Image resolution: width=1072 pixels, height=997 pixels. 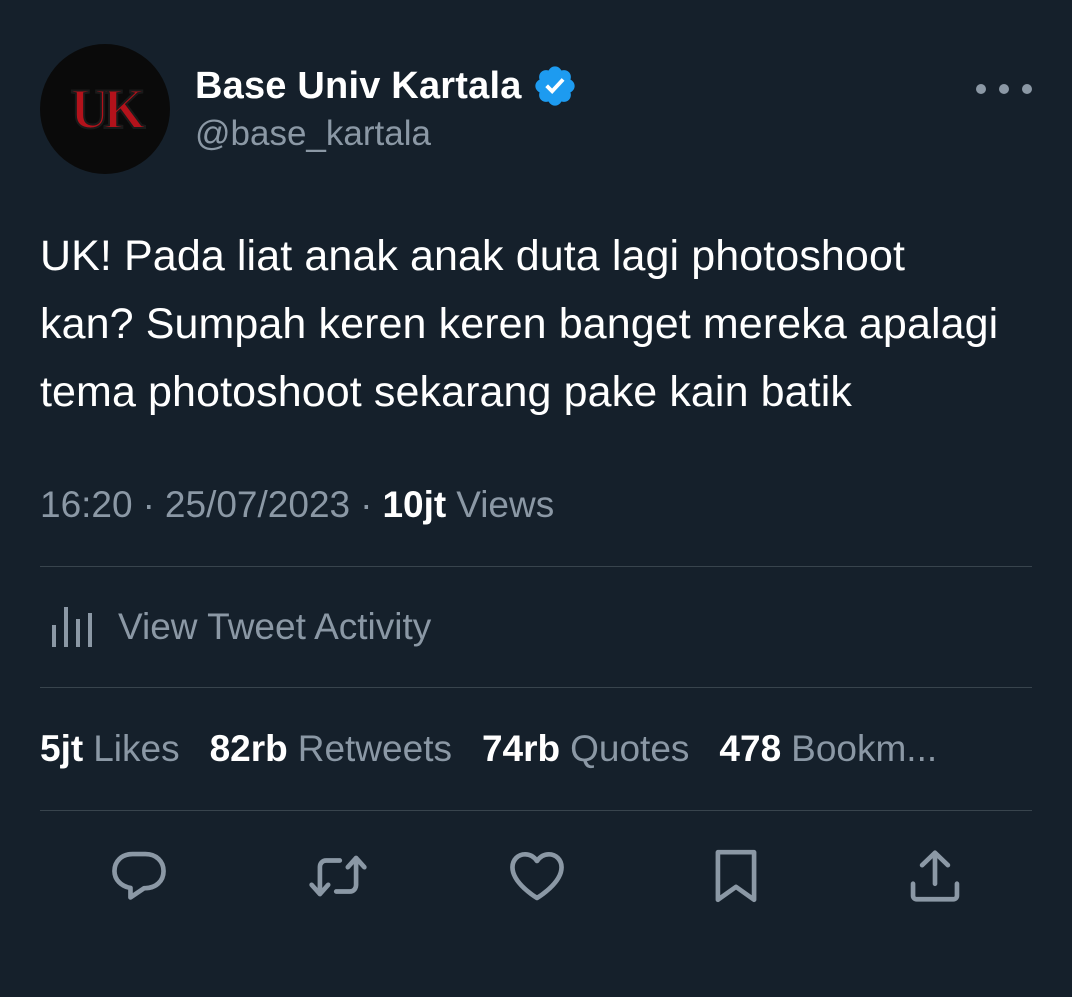 I want to click on reply-button, so click(x=139, y=876).